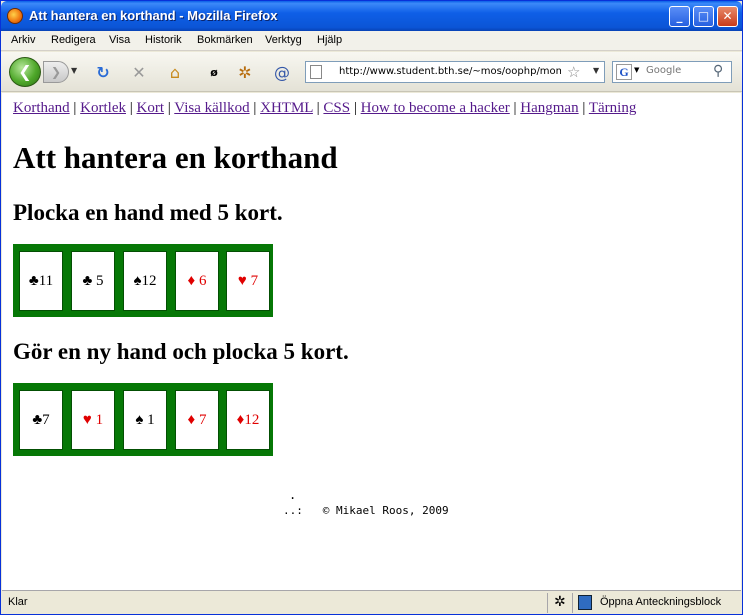  I want to click on menu-verktyg: Verktyg, so click(283, 40).